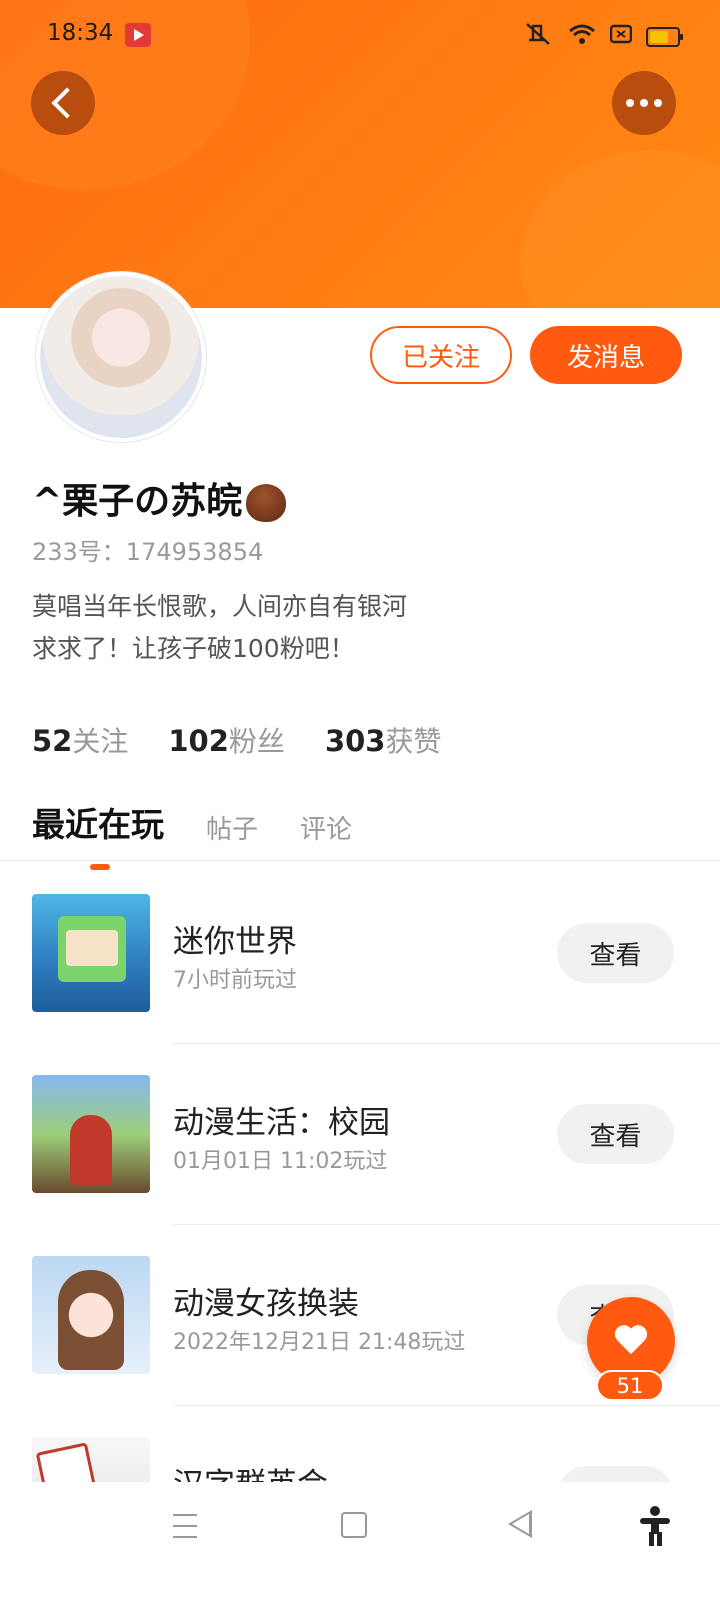 Image resolution: width=720 pixels, height=1600 pixels. I want to click on game-played-time: 2022年12月21日 21:48玩过, so click(319, 1342).